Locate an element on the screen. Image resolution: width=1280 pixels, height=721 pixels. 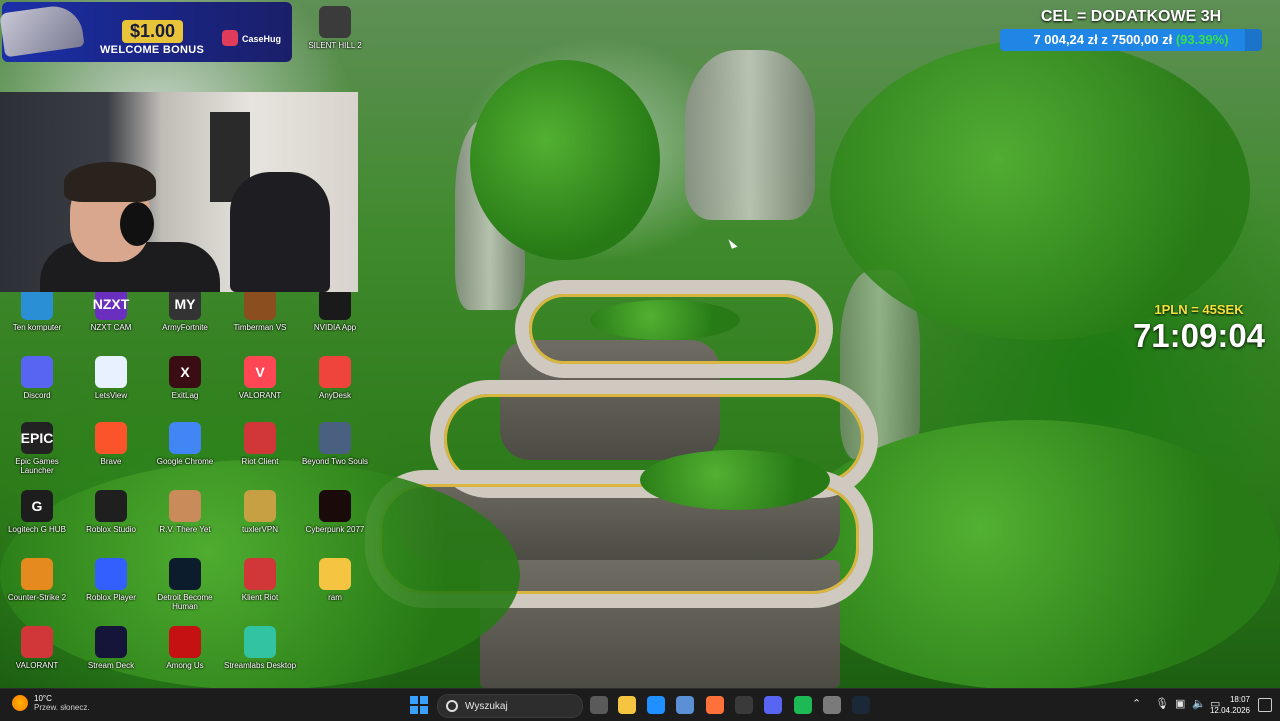
counter-strike-icon is located at coordinates (37, 574).